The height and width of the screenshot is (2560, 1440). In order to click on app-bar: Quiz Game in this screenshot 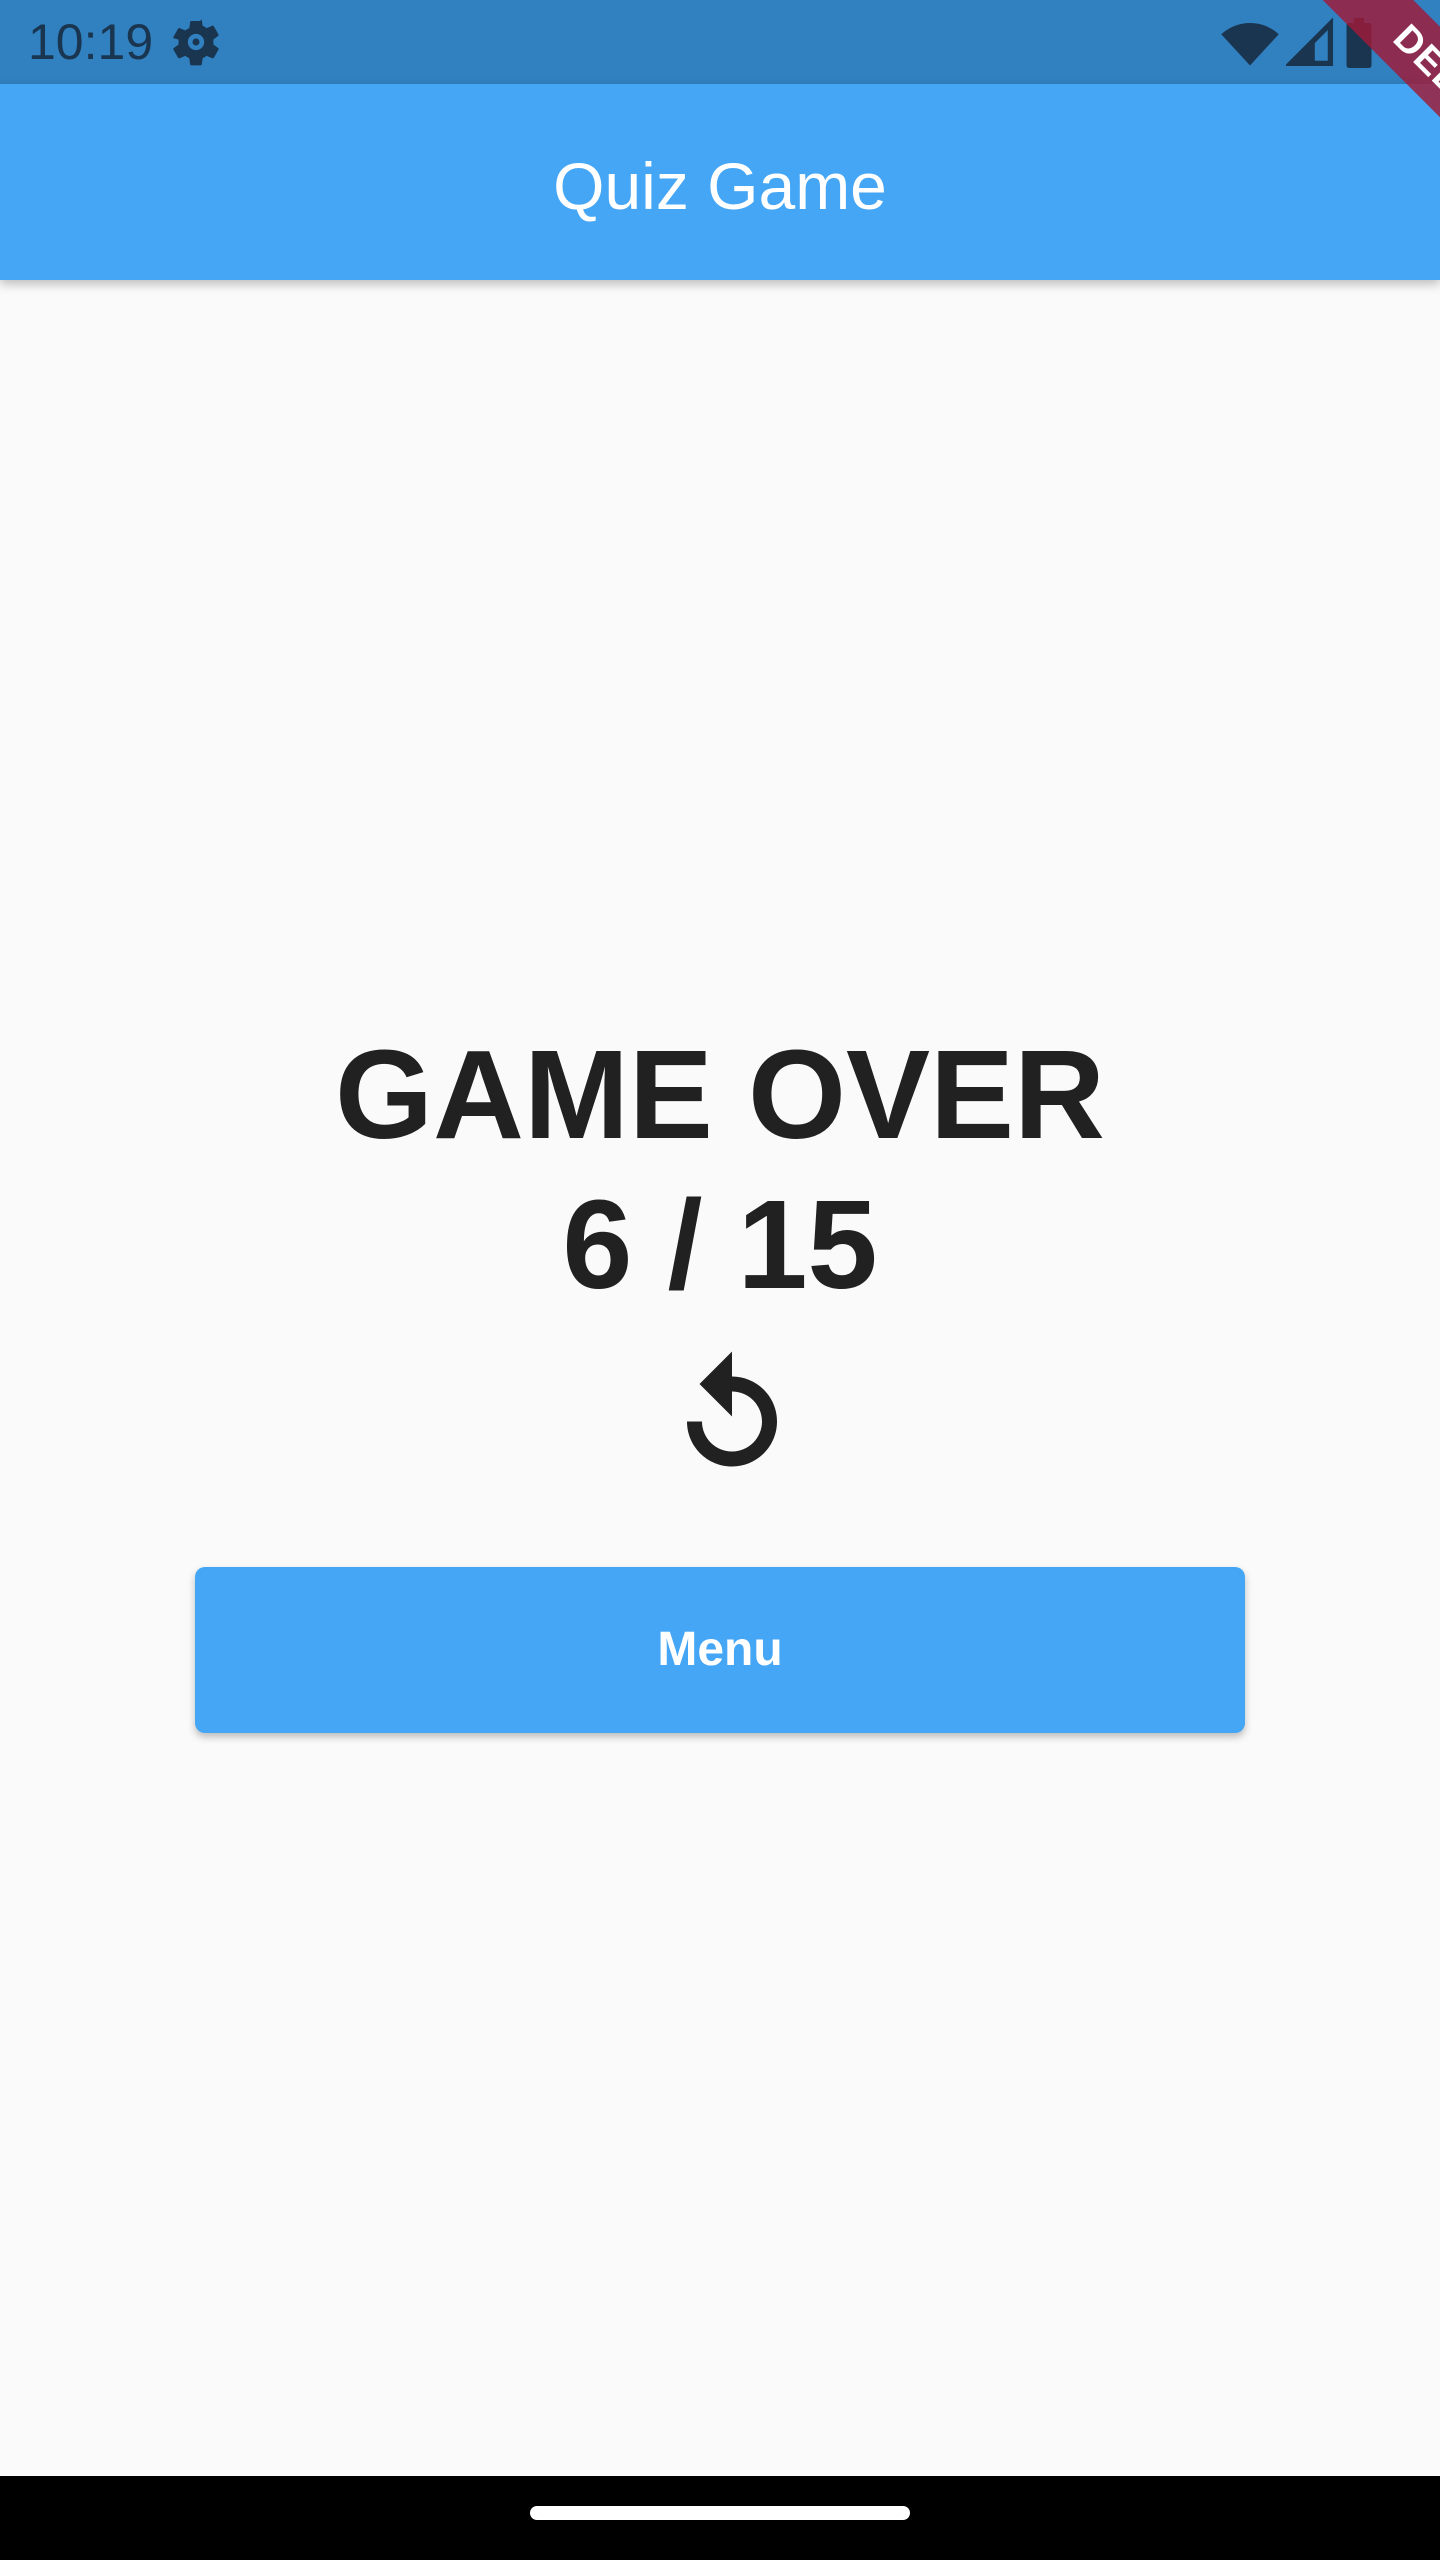, I will do `click(720, 182)`.